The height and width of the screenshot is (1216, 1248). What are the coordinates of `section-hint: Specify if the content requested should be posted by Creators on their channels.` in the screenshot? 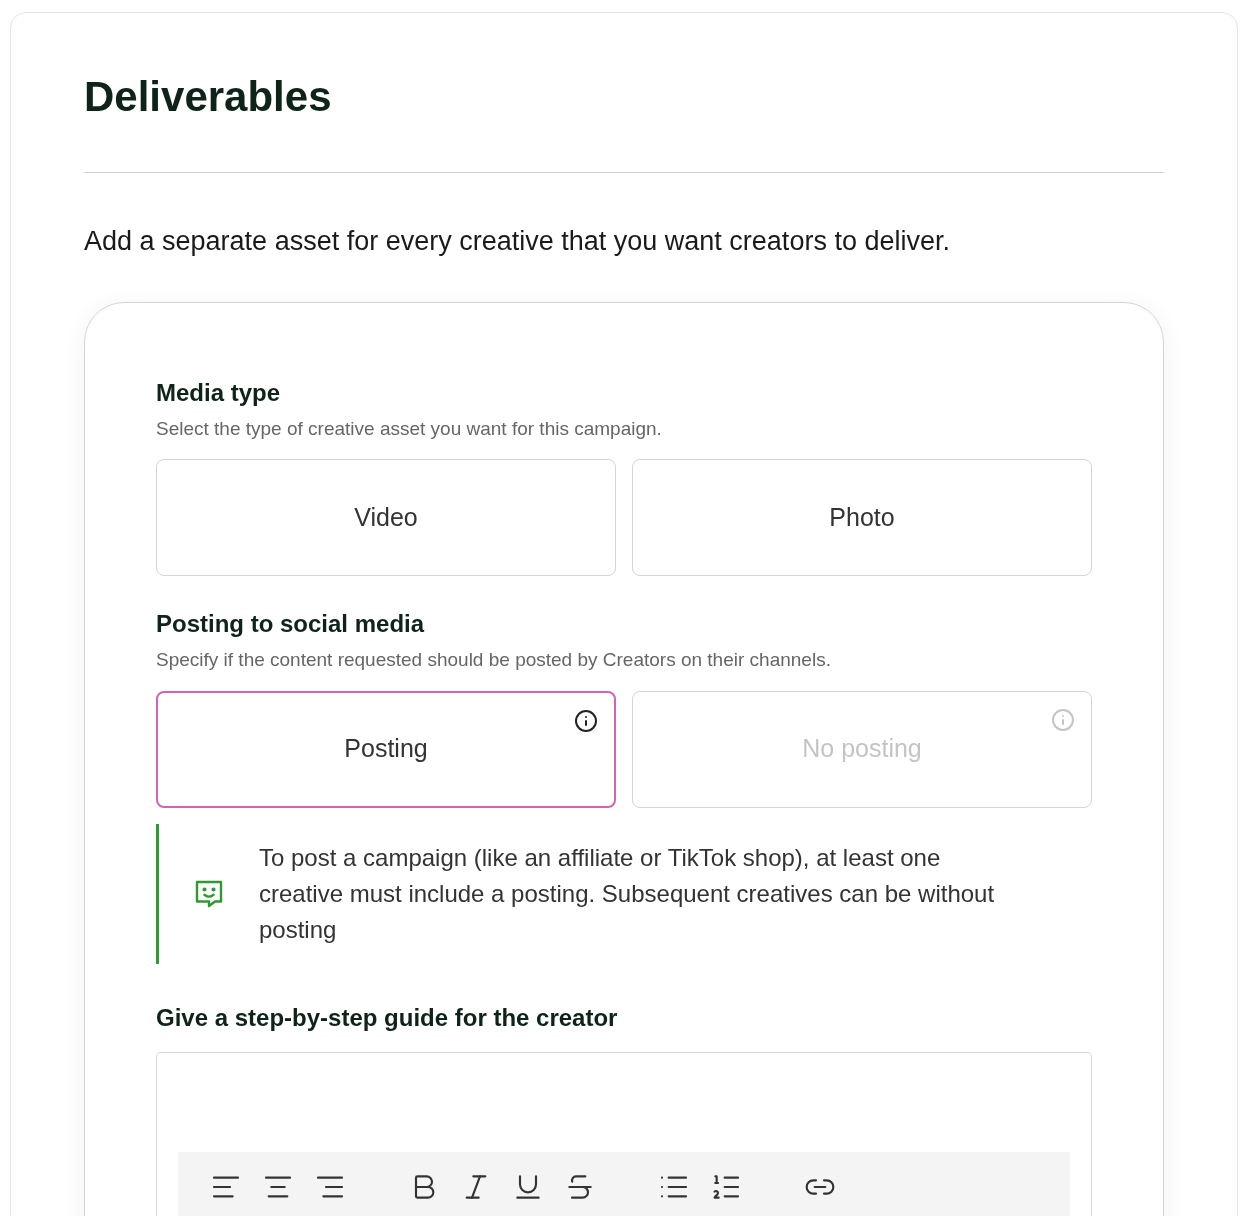 It's located at (494, 660).